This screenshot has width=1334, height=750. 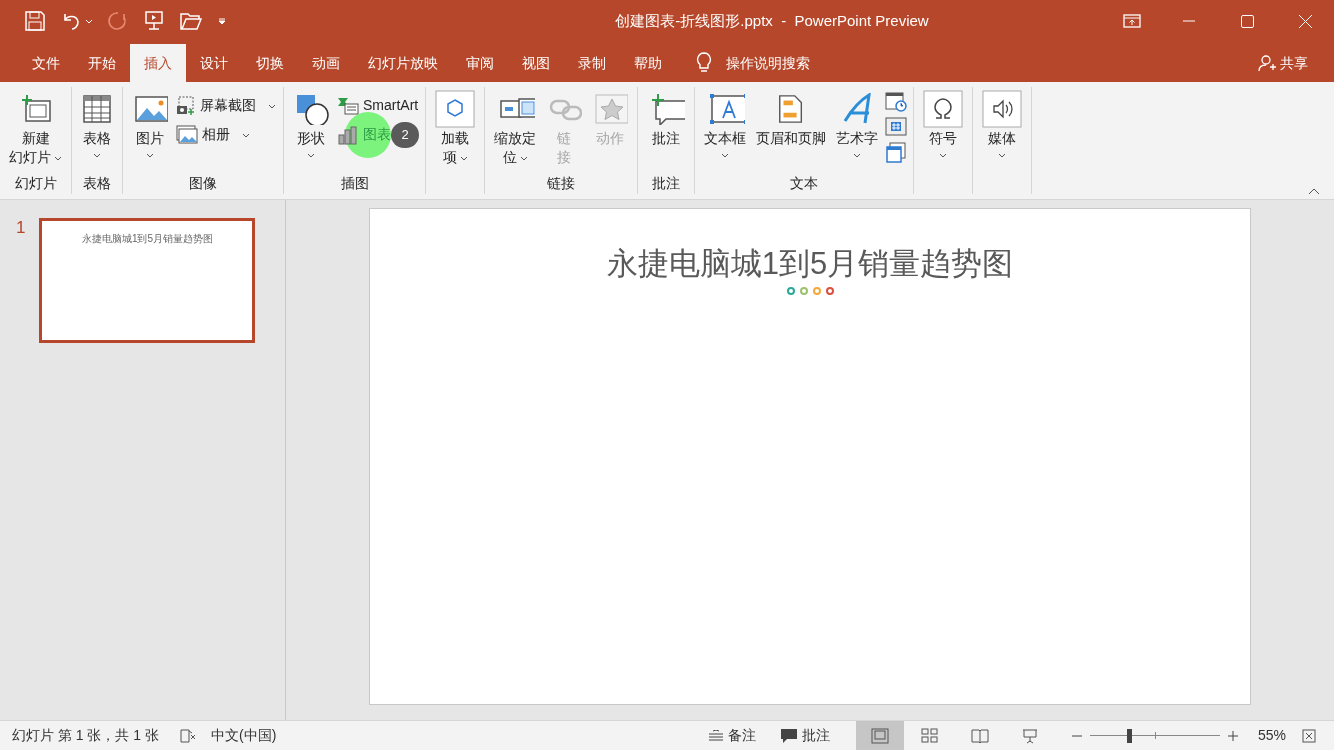 I want to click on group-label: 表格, so click(x=97, y=183).